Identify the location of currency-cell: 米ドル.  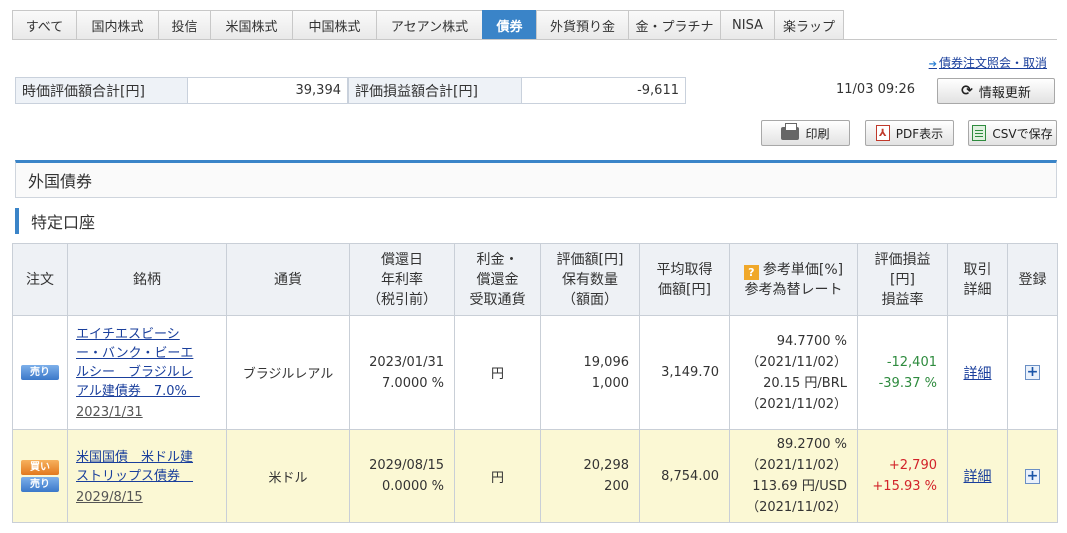
(288, 476).